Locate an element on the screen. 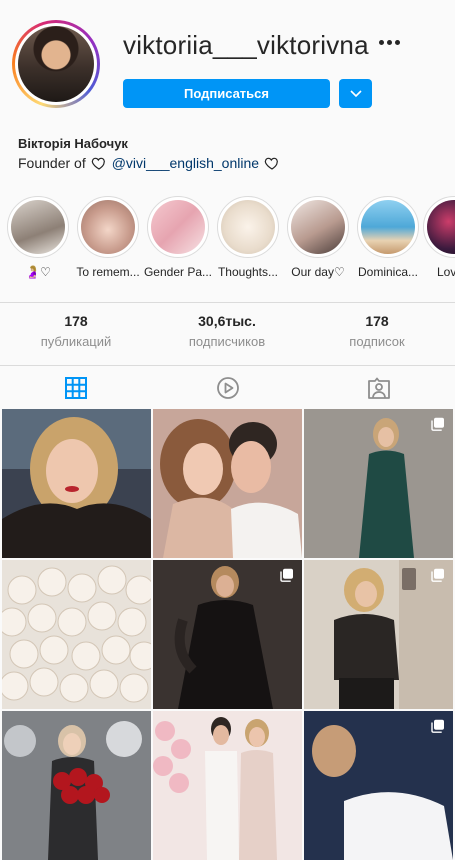 The width and height of the screenshot is (455, 860). posts-count: 178 публикаций is located at coordinates (76, 331).